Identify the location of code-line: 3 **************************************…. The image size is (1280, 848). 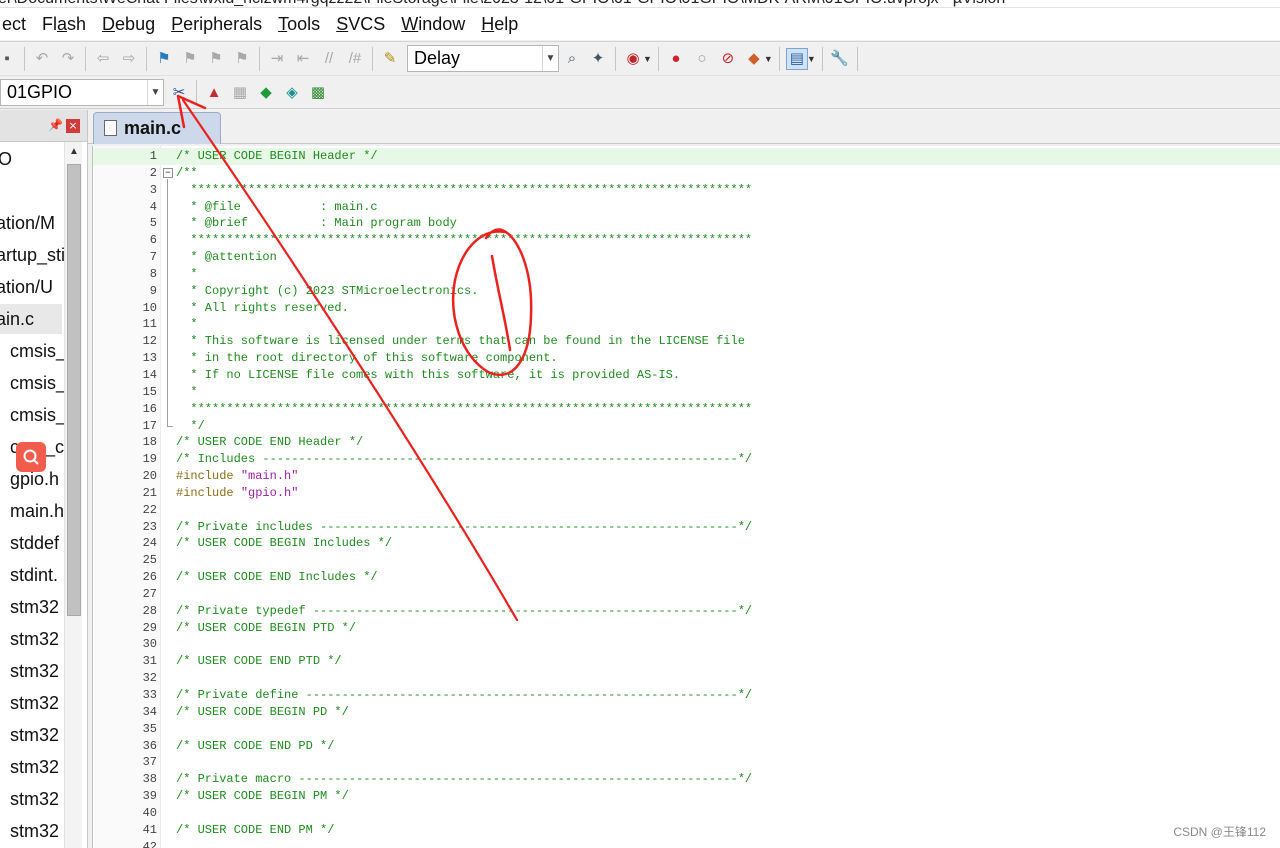
(686, 190).